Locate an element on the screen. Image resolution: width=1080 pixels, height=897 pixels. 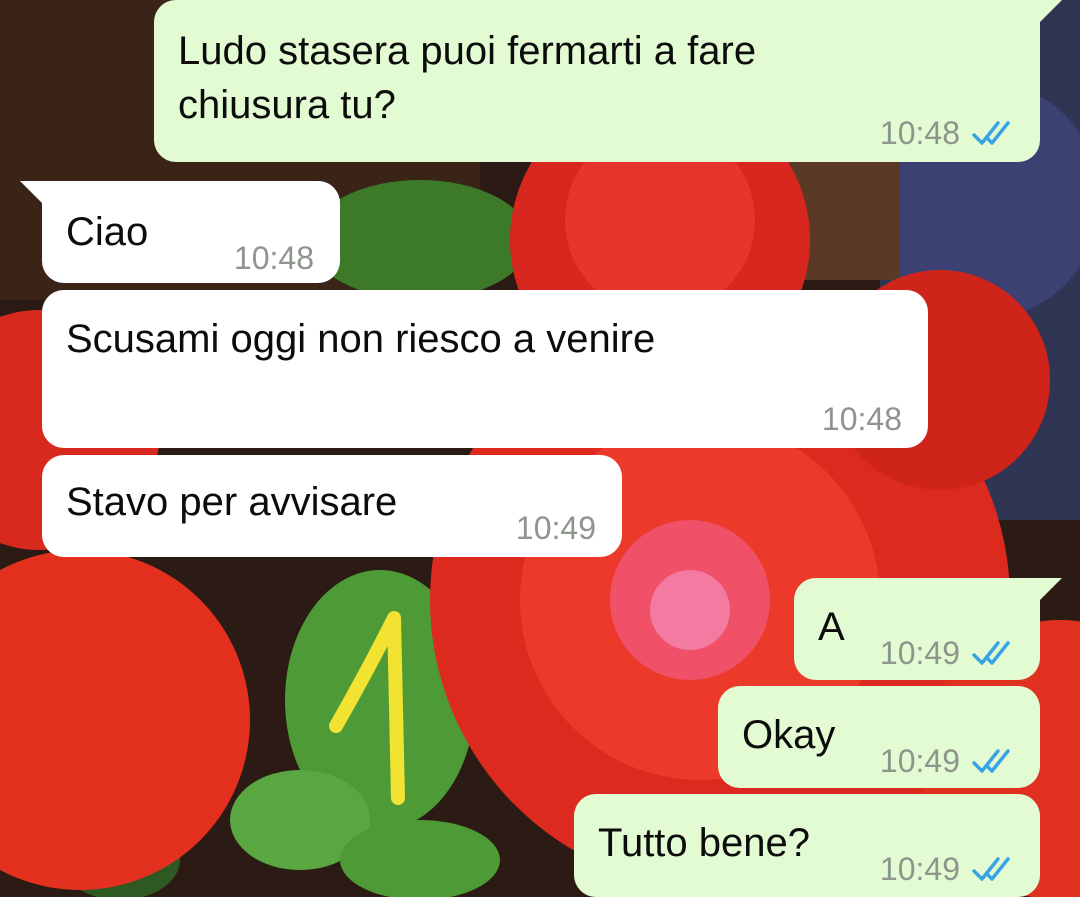
message-bubble-outgoing: Tutto bene? 10:49 is located at coordinates (807, 845).